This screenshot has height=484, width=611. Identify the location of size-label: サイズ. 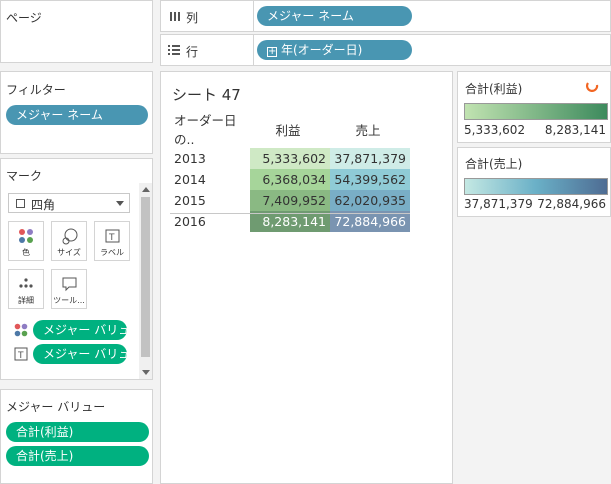
(69, 252).